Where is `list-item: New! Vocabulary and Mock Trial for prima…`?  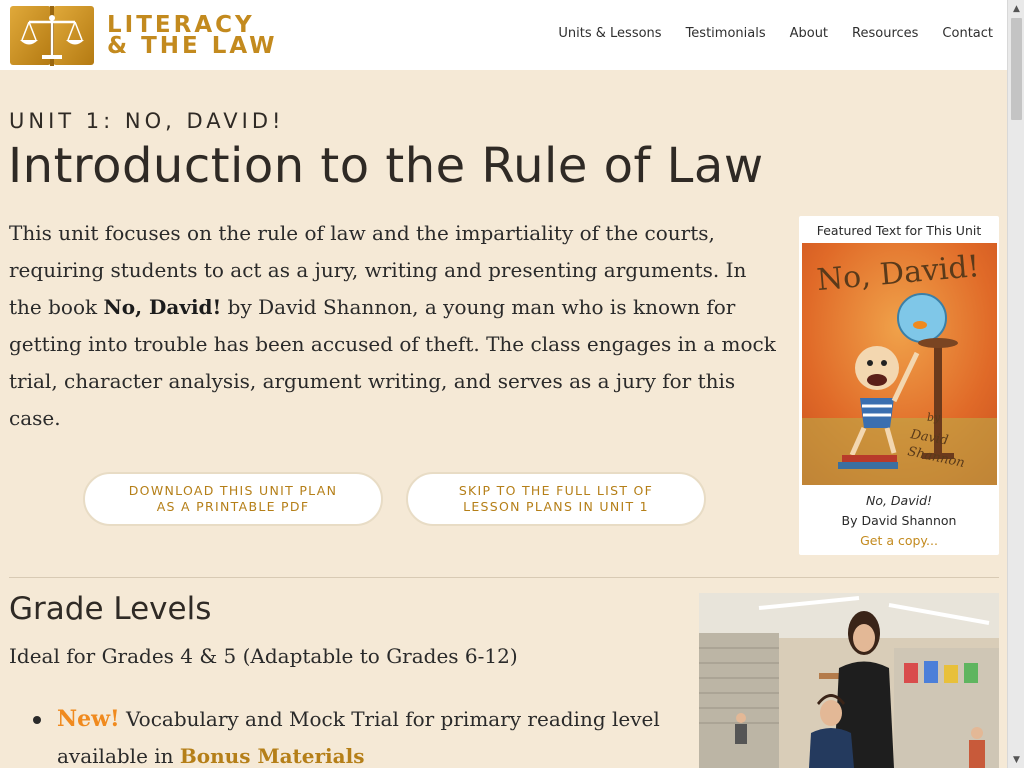
list-item: New! Vocabulary and Mock Trial for prima… is located at coordinates (358, 734).